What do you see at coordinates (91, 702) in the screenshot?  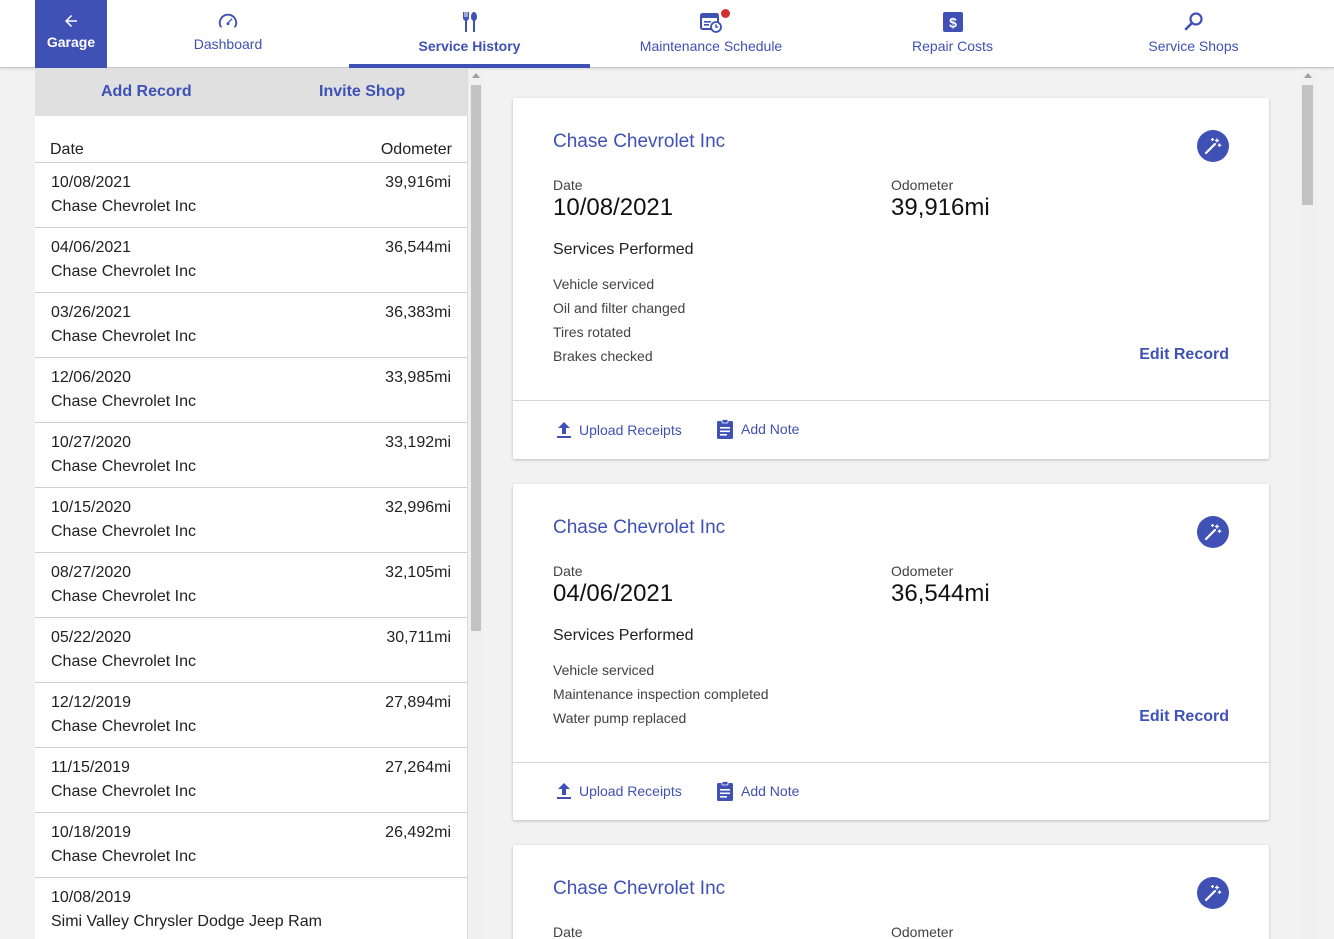 I see `row-date: 12/12/2019` at bounding box center [91, 702].